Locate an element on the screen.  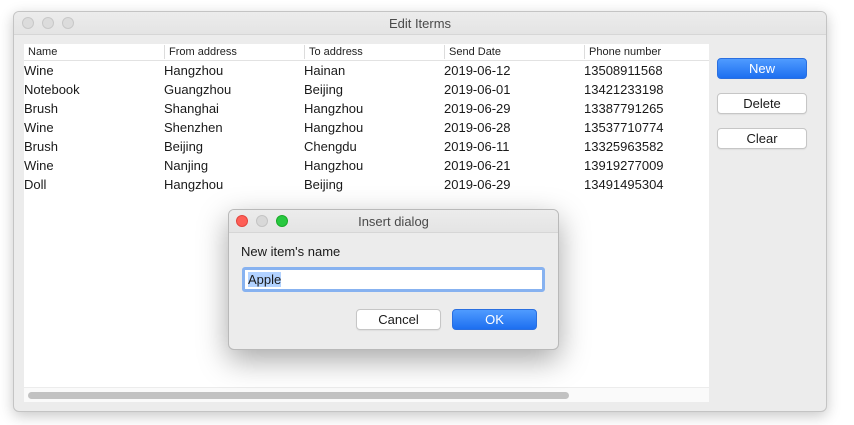
clear-button: Clear is located at coordinates (762, 138).